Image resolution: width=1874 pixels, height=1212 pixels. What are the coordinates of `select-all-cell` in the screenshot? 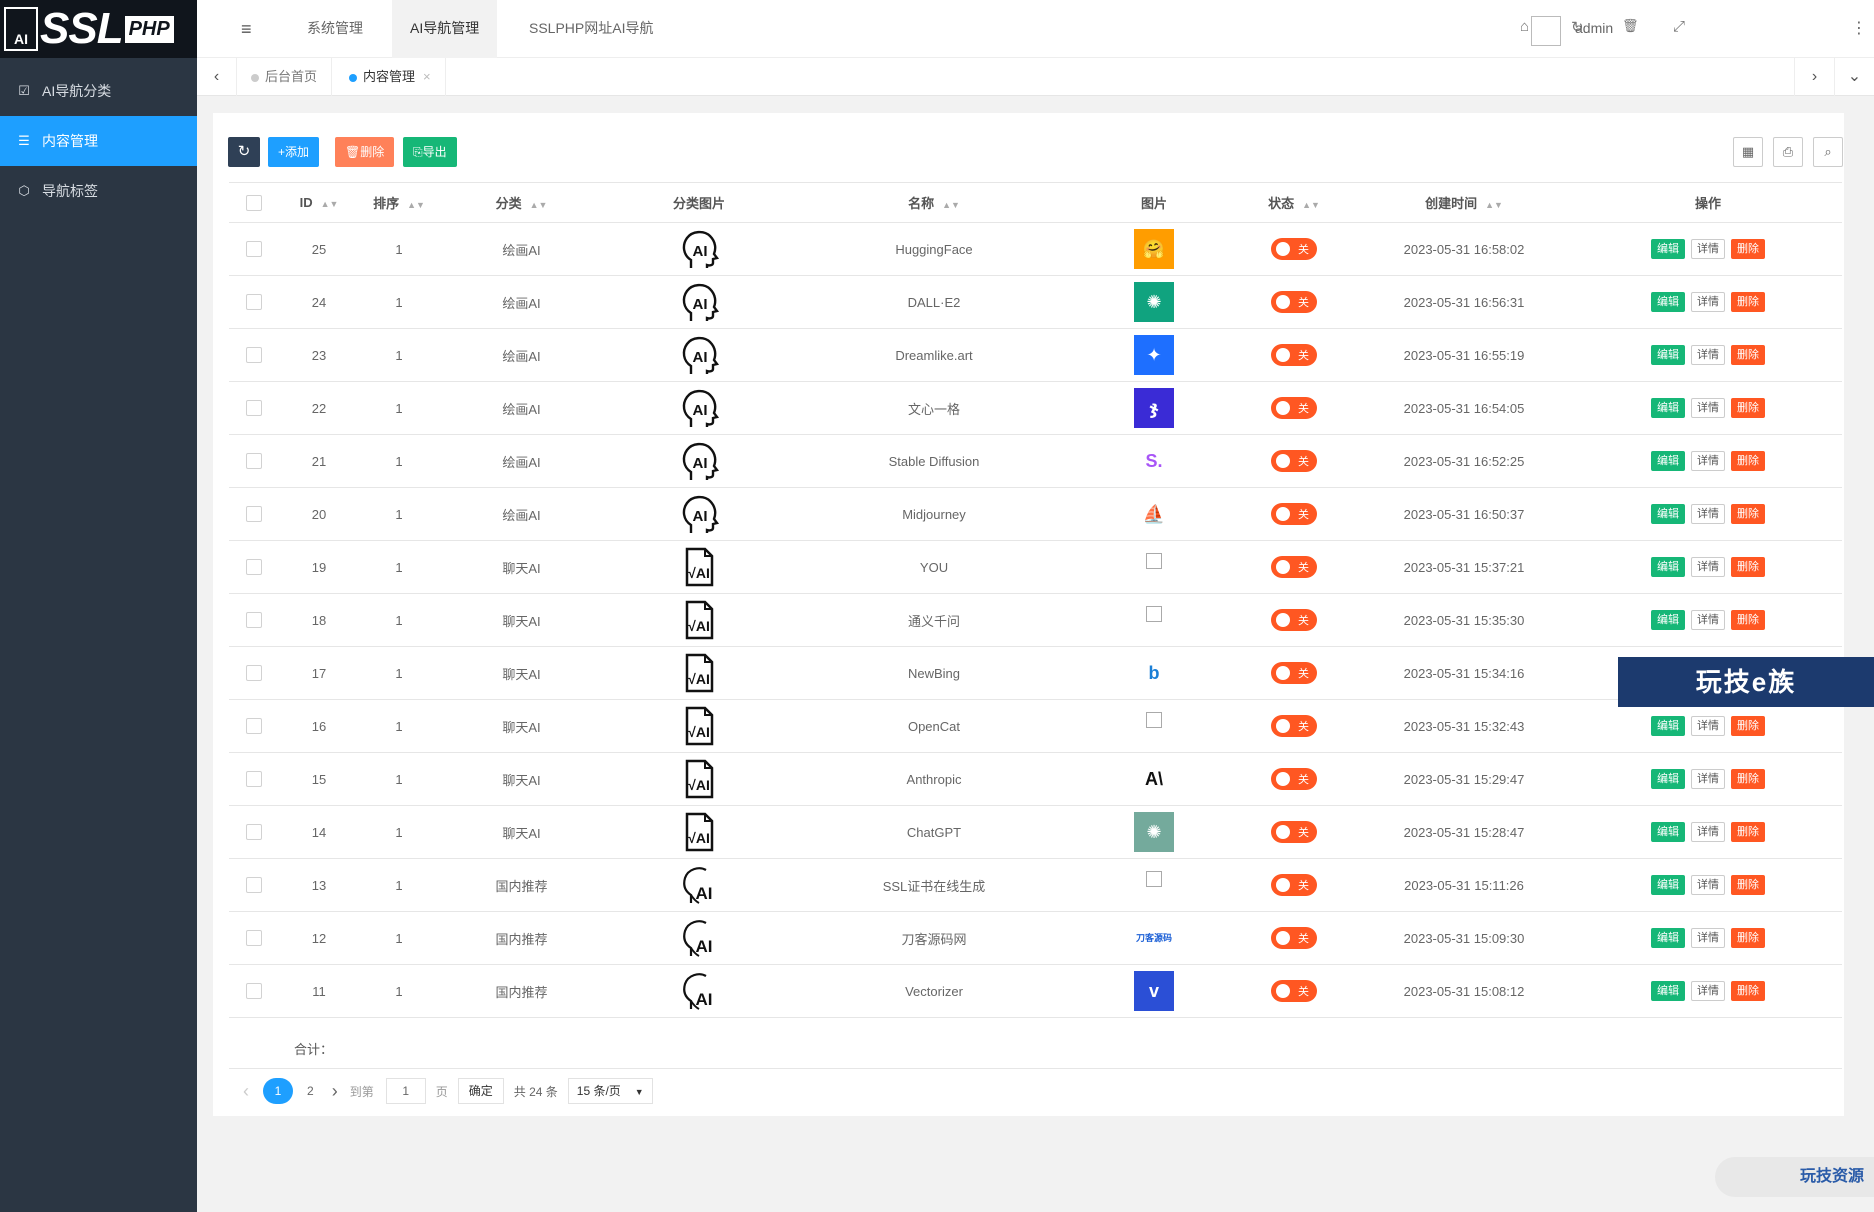 It's located at (254, 202).